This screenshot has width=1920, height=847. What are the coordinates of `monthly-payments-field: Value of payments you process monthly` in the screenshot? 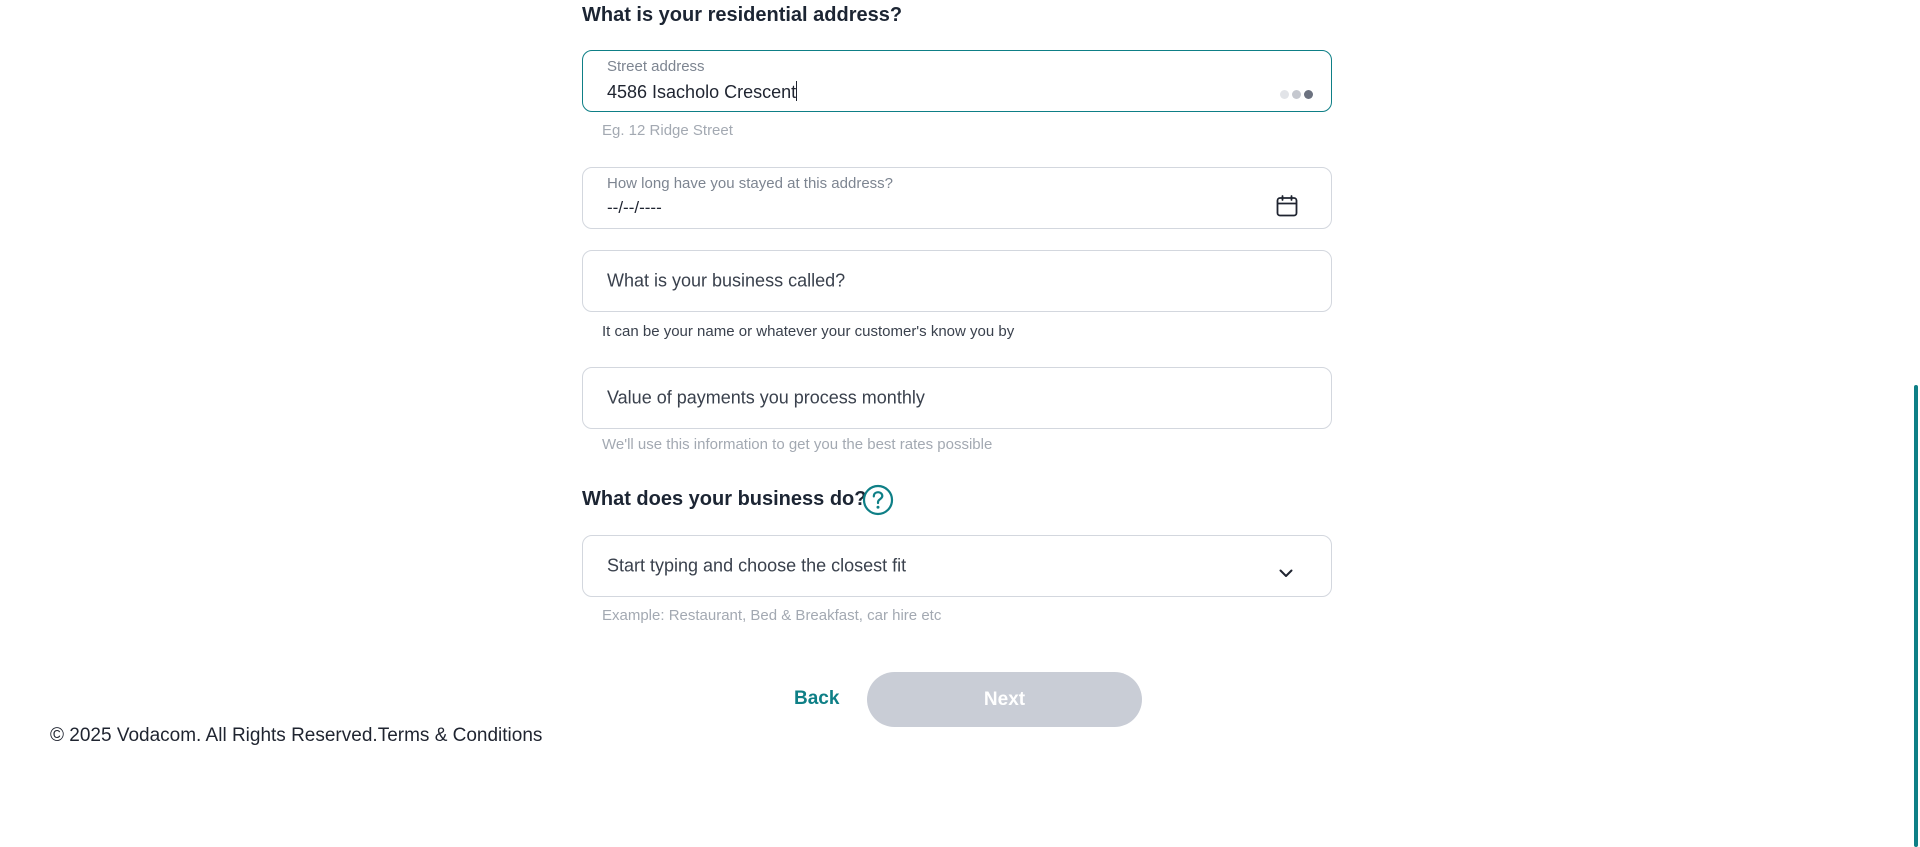 It's located at (957, 398).